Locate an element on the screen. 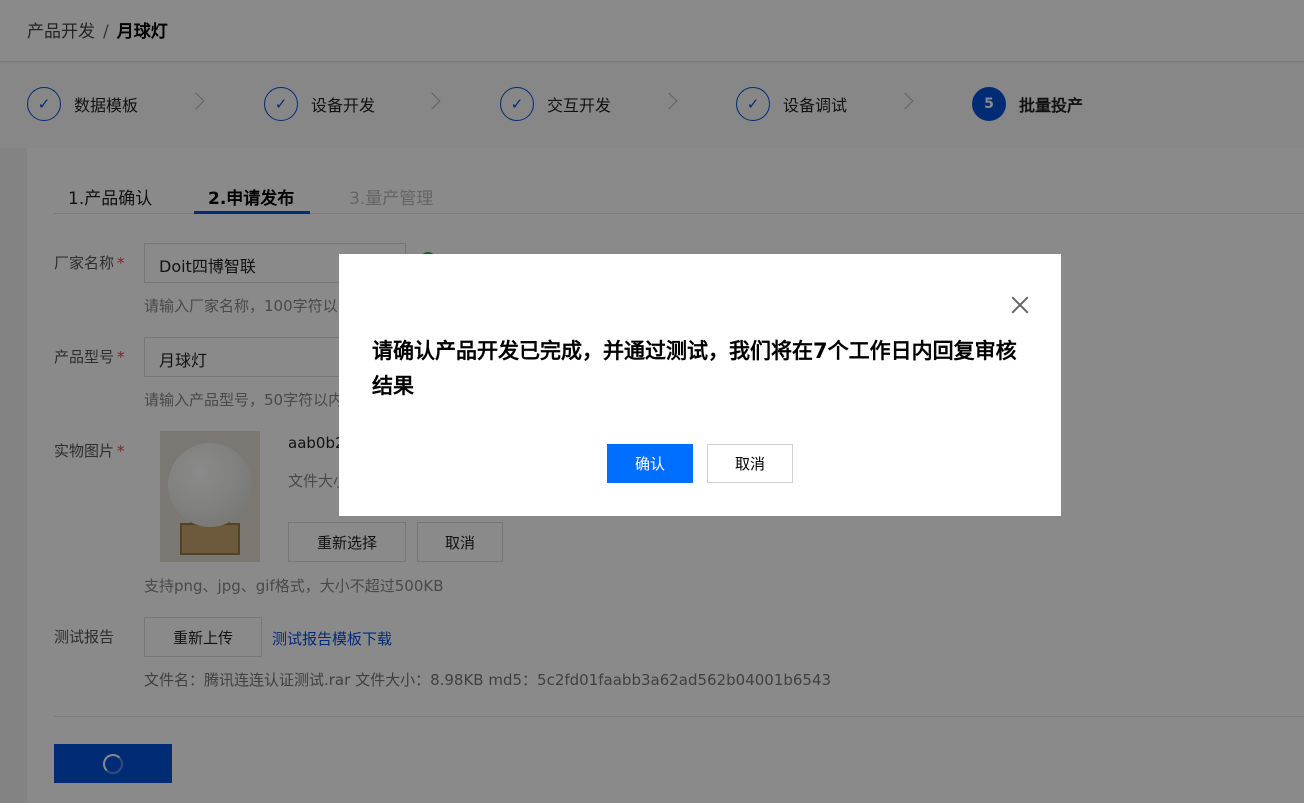 This screenshot has height=803, width=1304. confirm-button: 确认 is located at coordinates (650, 463).